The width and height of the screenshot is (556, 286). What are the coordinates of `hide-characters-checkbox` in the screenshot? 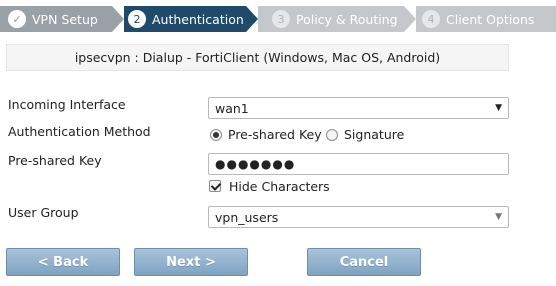 It's located at (215, 186).